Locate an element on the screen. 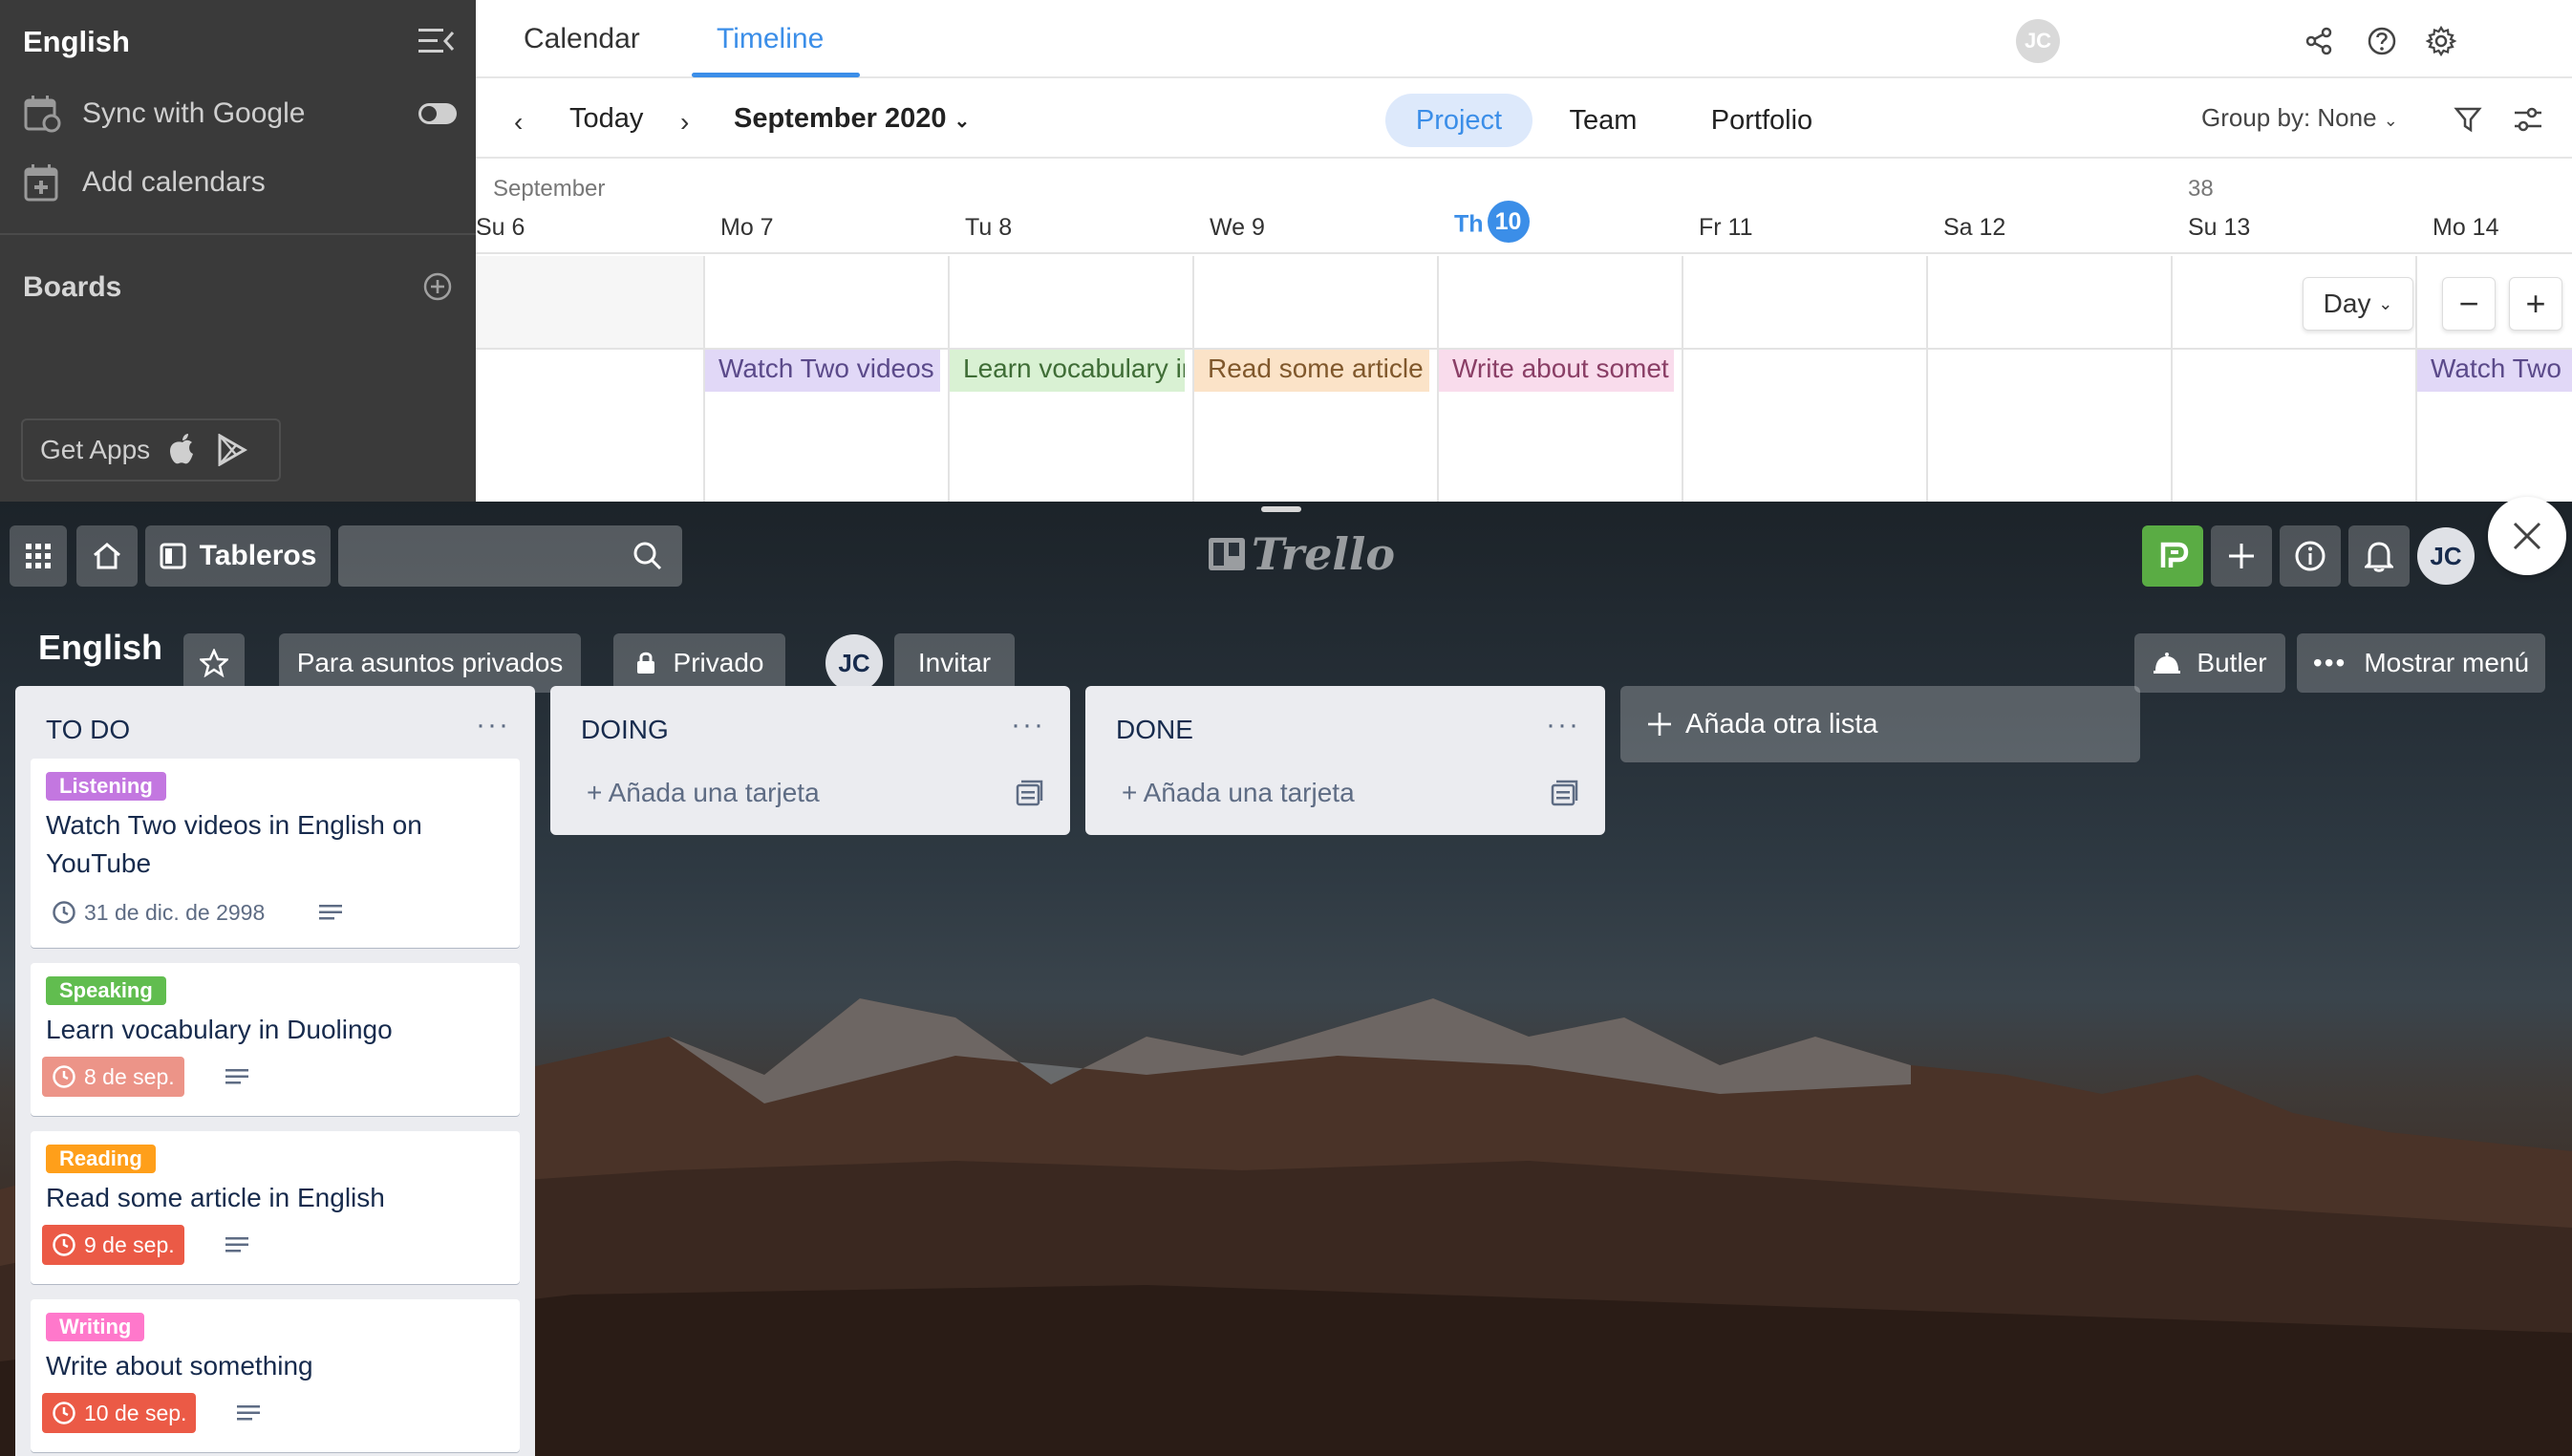 Image resolution: width=2572 pixels, height=1456 pixels. list-title: DOING is located at coordinates (625, 730).